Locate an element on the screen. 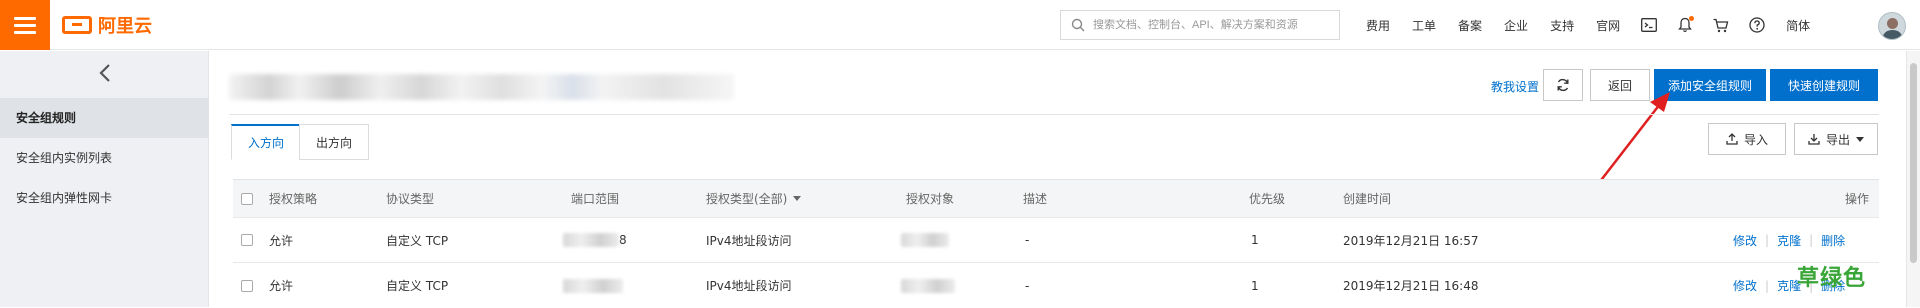 The image size is (1920, 308). sidebar-item-elastic-nic: 安全组内弹性网卡 is located at coordinates (104, 198).